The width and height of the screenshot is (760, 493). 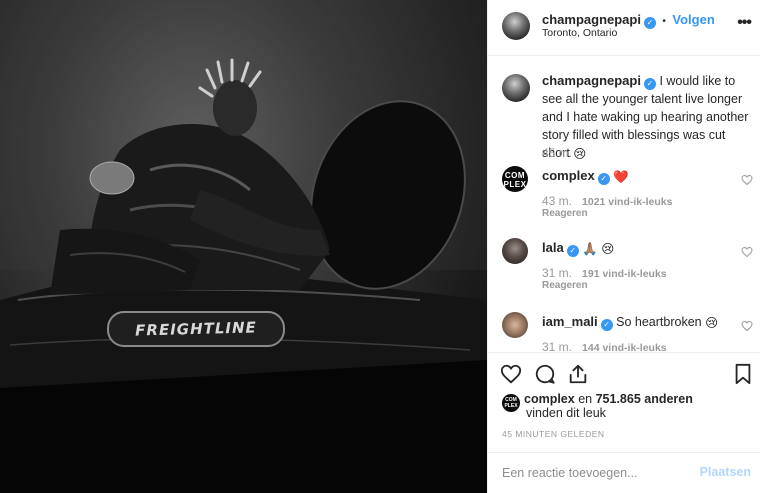 I want to click on comment-time: 43 m., so click(x=557, y=201).